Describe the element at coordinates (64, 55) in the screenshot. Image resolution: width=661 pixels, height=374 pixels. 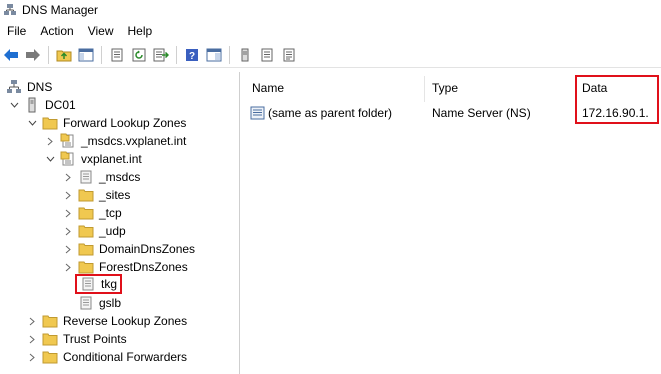
I see `up-one-level-button` at that location.